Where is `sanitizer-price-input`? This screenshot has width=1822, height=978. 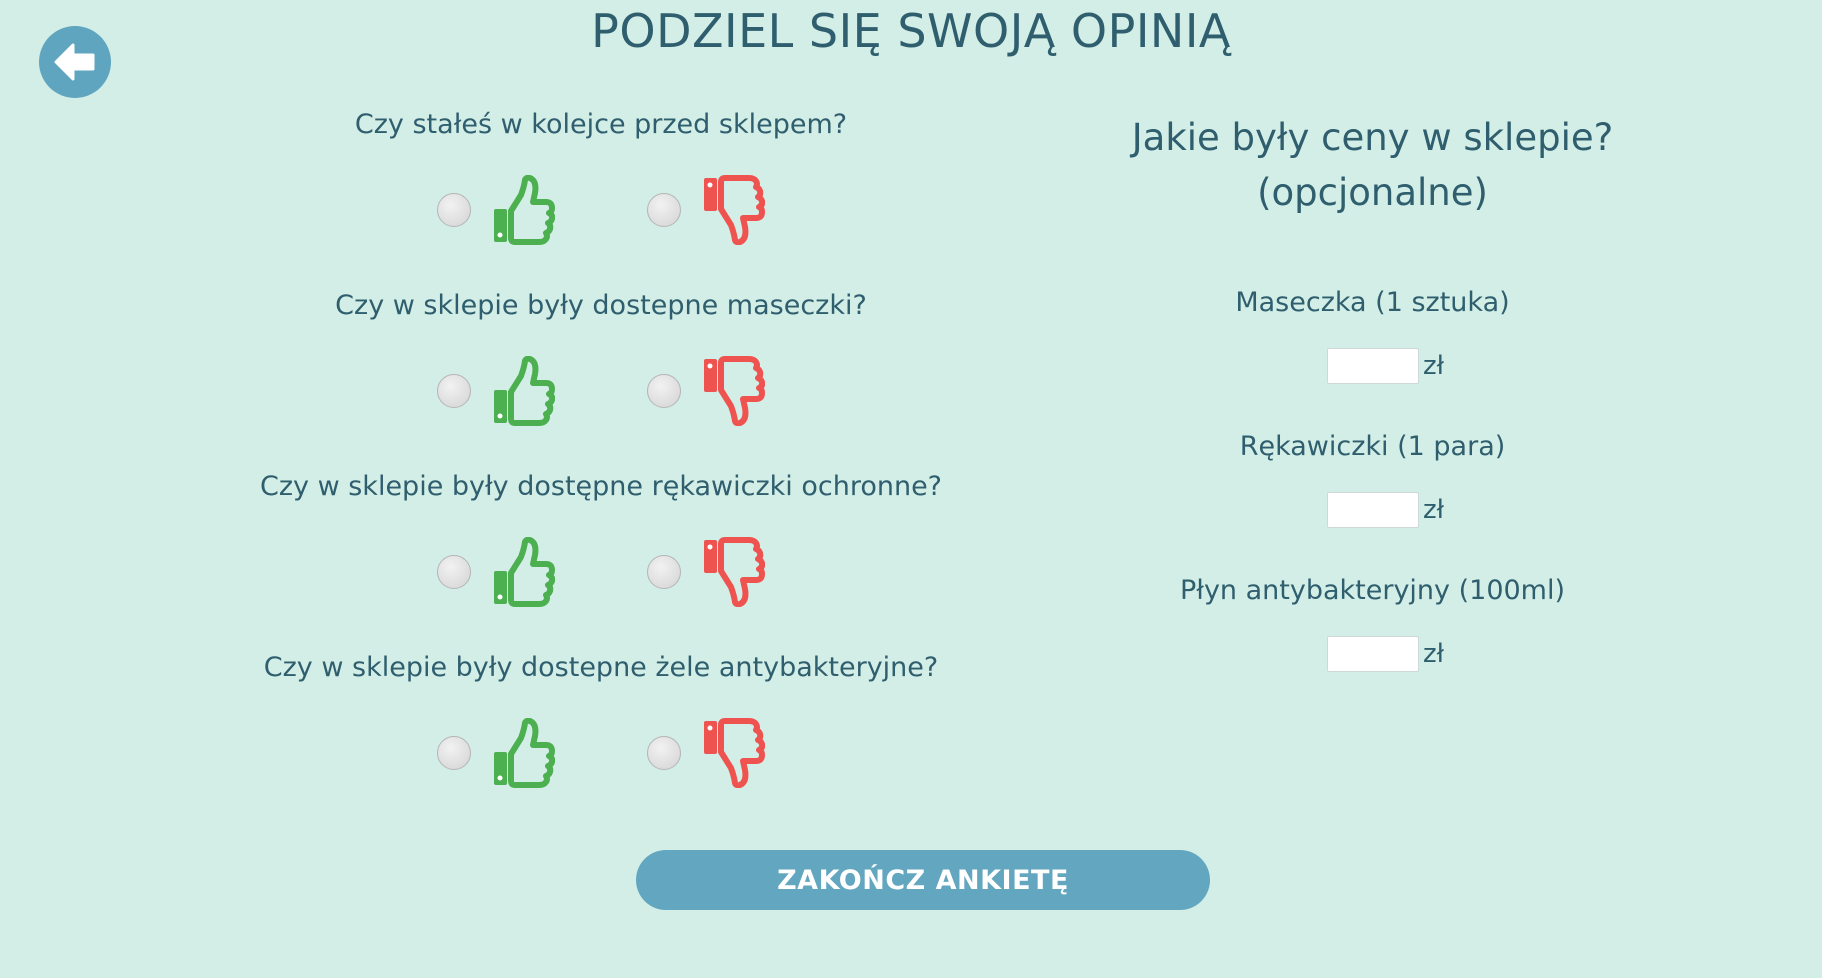
sanitizer-price-input is located at coordinates (1372, 654).